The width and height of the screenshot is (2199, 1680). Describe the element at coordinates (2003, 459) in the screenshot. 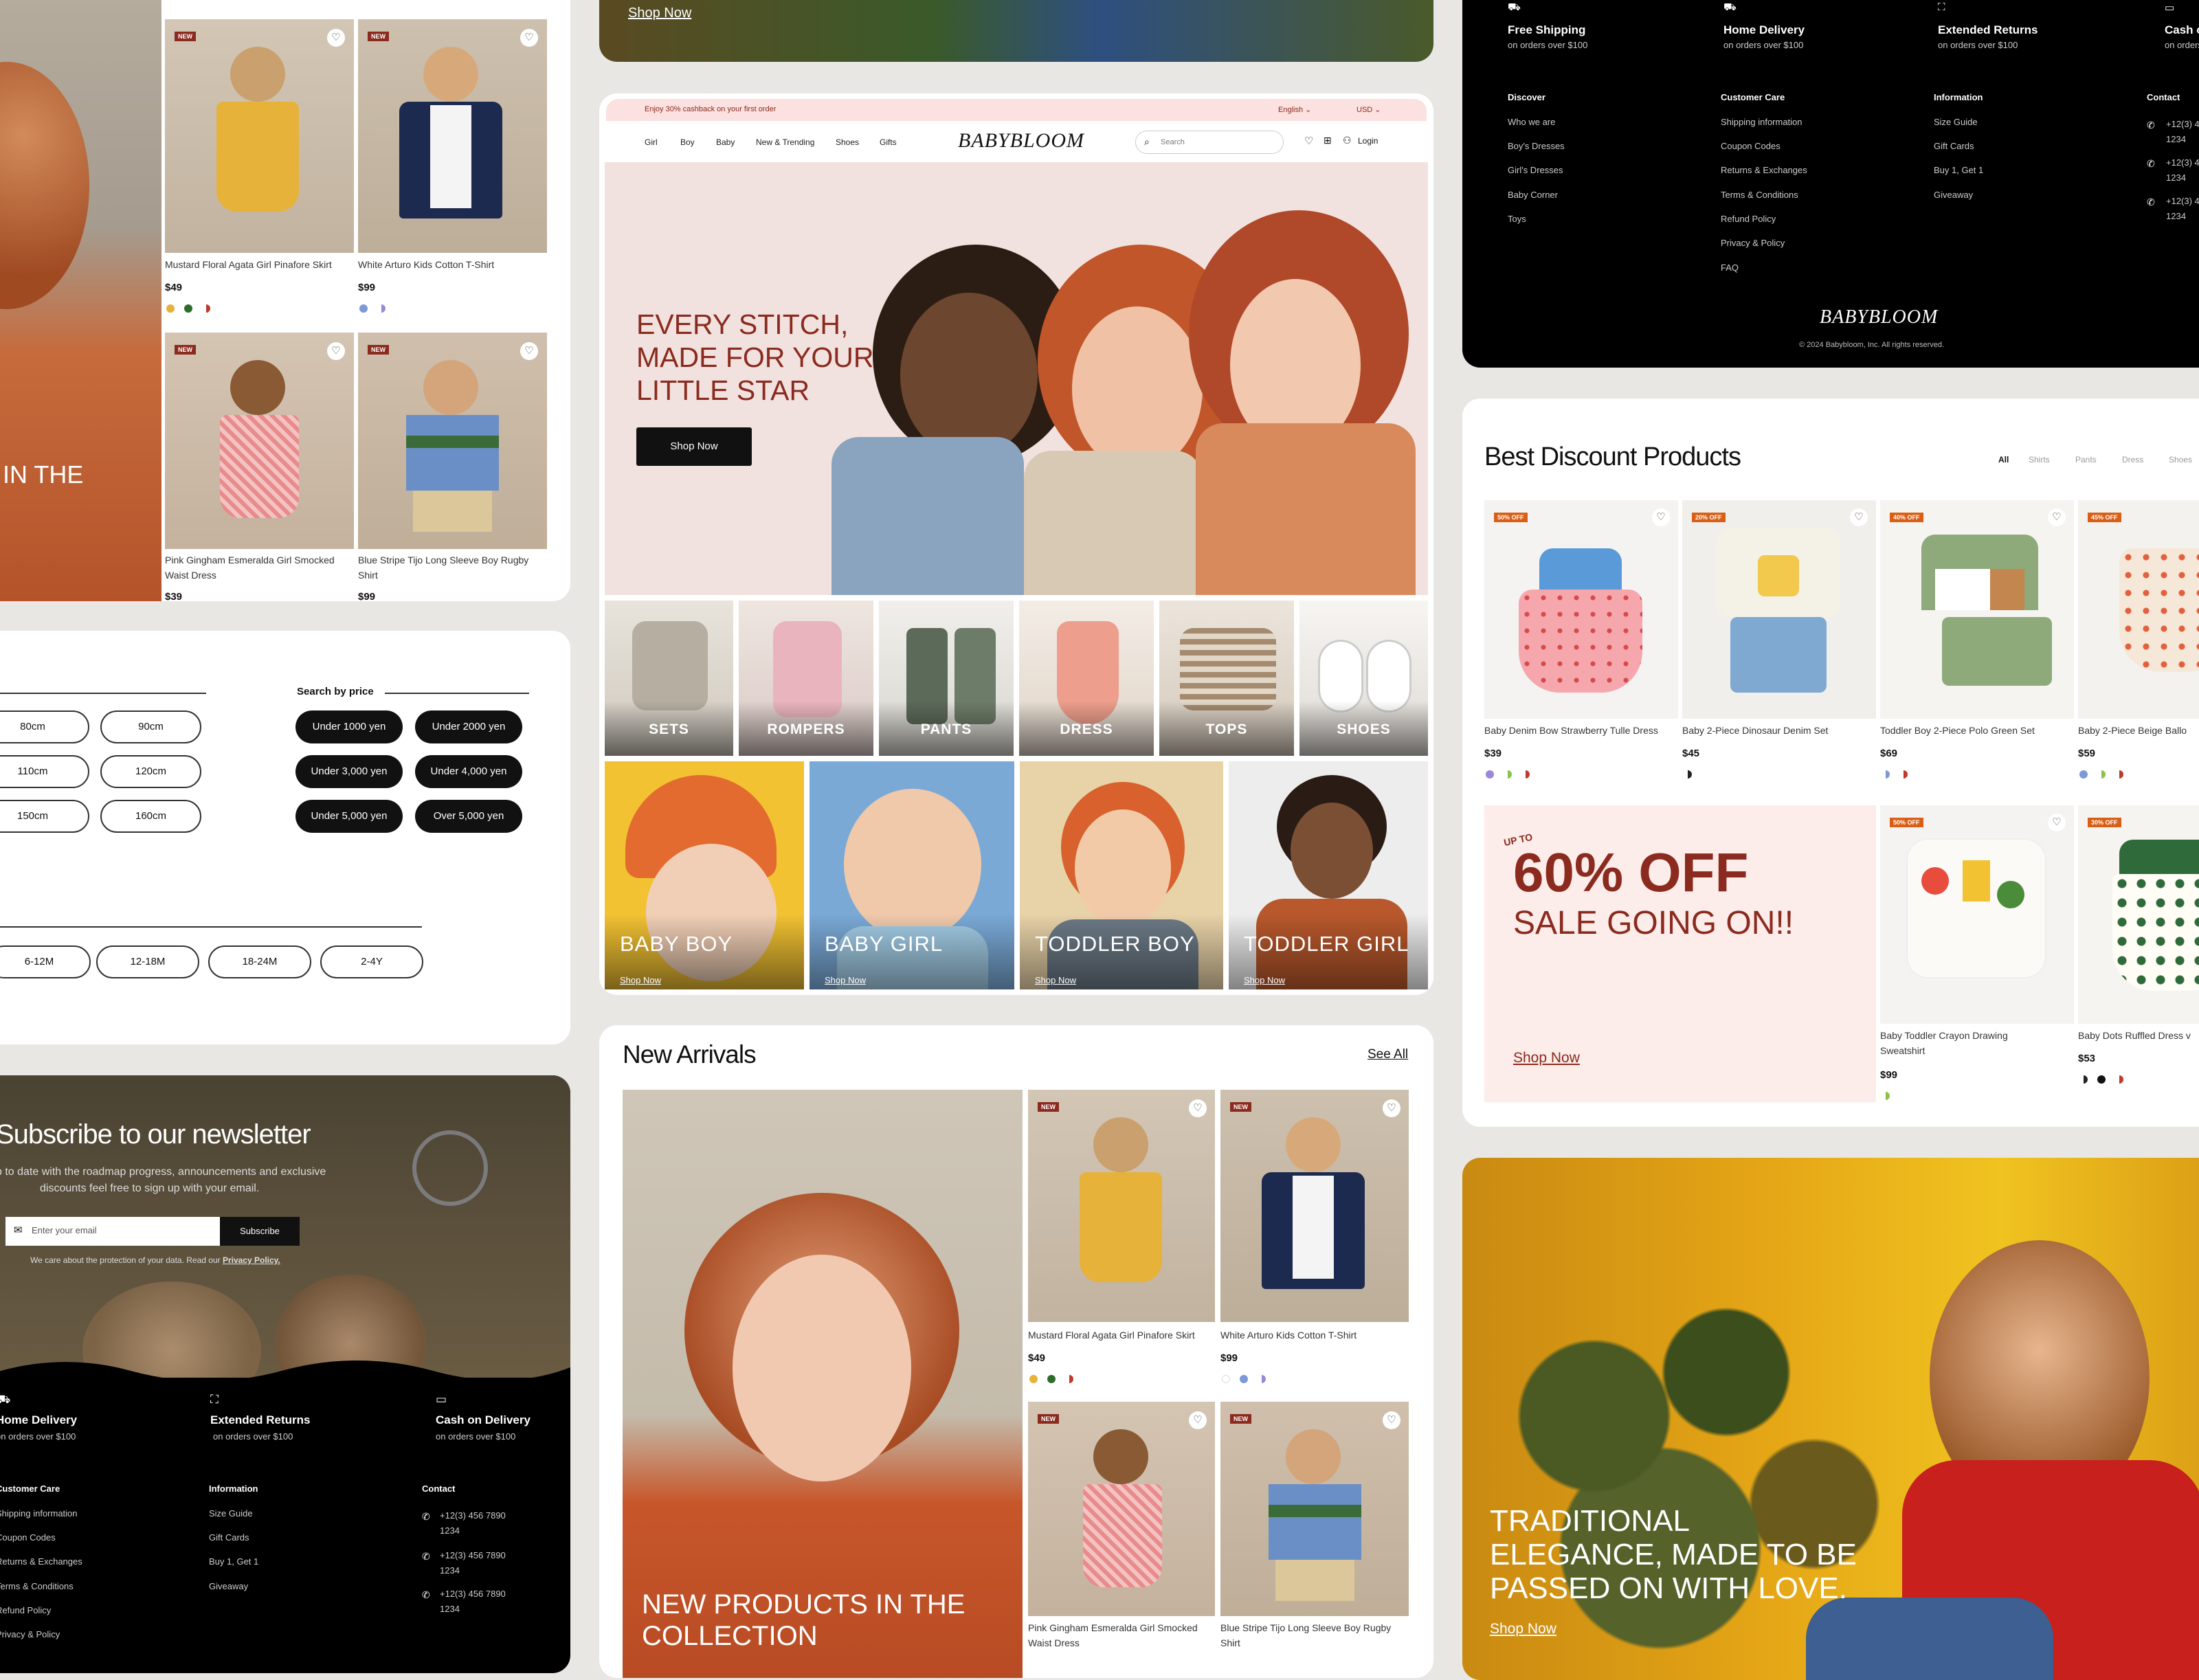

I see `tab-all: All` at that location.